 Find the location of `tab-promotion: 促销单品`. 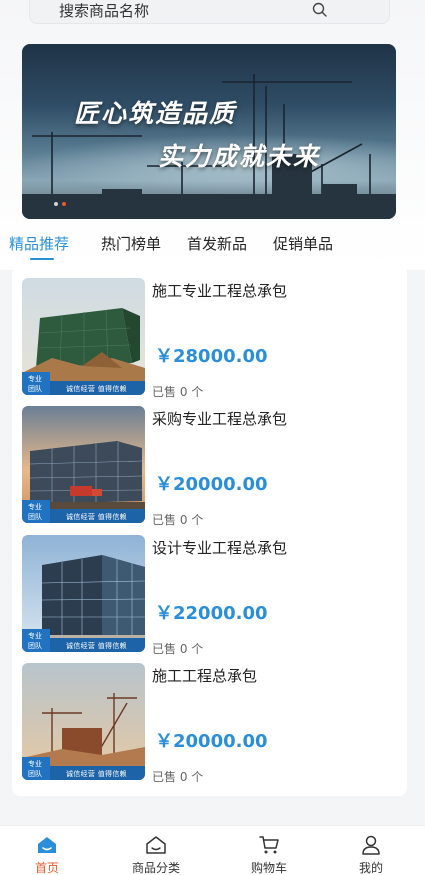

tab-promotion: 促销单品 is located at coordinates (303, 243).